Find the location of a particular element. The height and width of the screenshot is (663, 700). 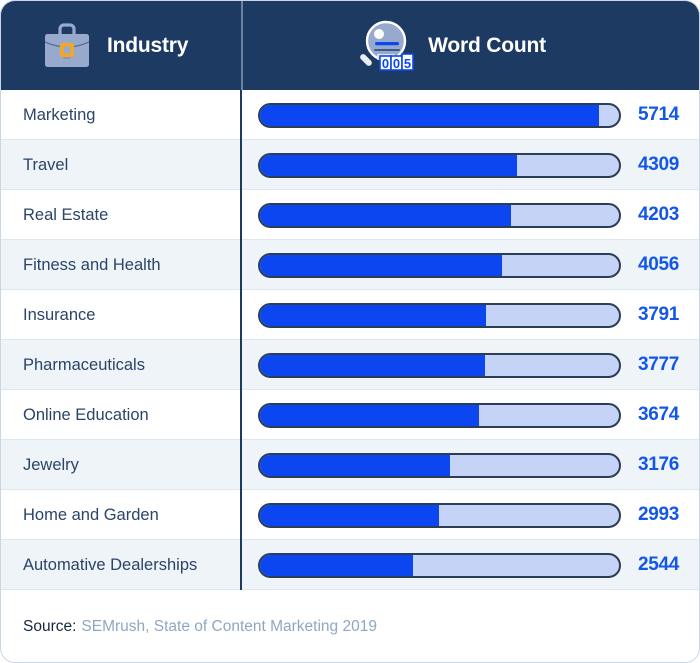

table-row: Insurance 3791 is located at coordinates (350, 315).